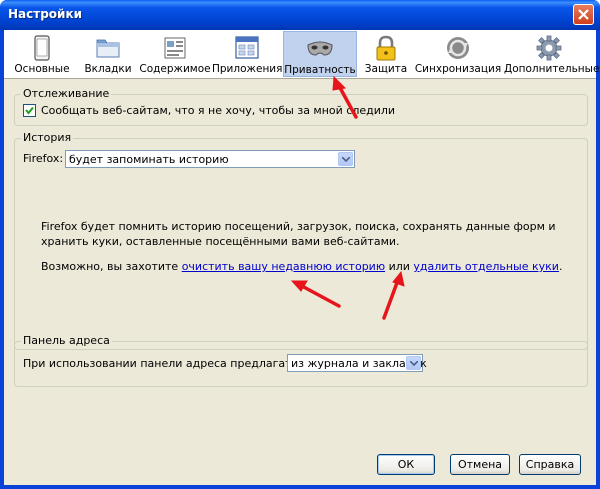  Describe the element at coordinates (347, 197) in the screenshot. I see `annotation-arrows` at that location.